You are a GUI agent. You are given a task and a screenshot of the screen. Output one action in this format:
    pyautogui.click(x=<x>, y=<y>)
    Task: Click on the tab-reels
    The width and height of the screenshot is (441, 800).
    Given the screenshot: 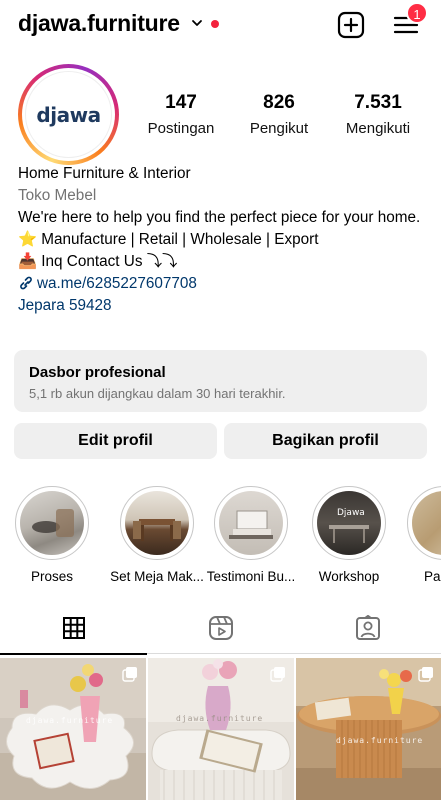 What is the action you would take?
    pyautogui.click(x=220, y=628)
    